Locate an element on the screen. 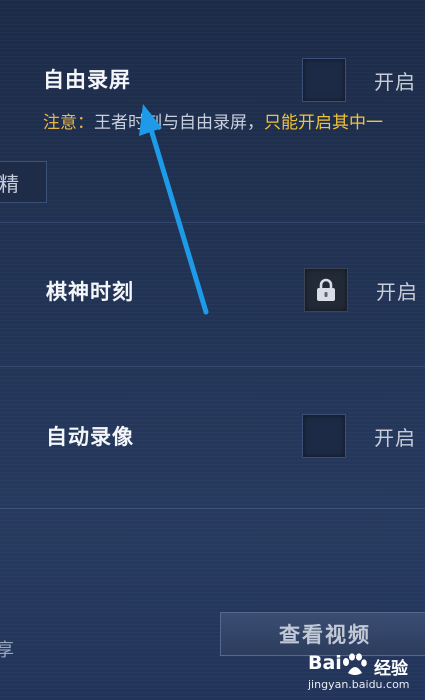 The image size is (425, 700). watermark-brand-right: 经验 is located at coordinates (391, 669).